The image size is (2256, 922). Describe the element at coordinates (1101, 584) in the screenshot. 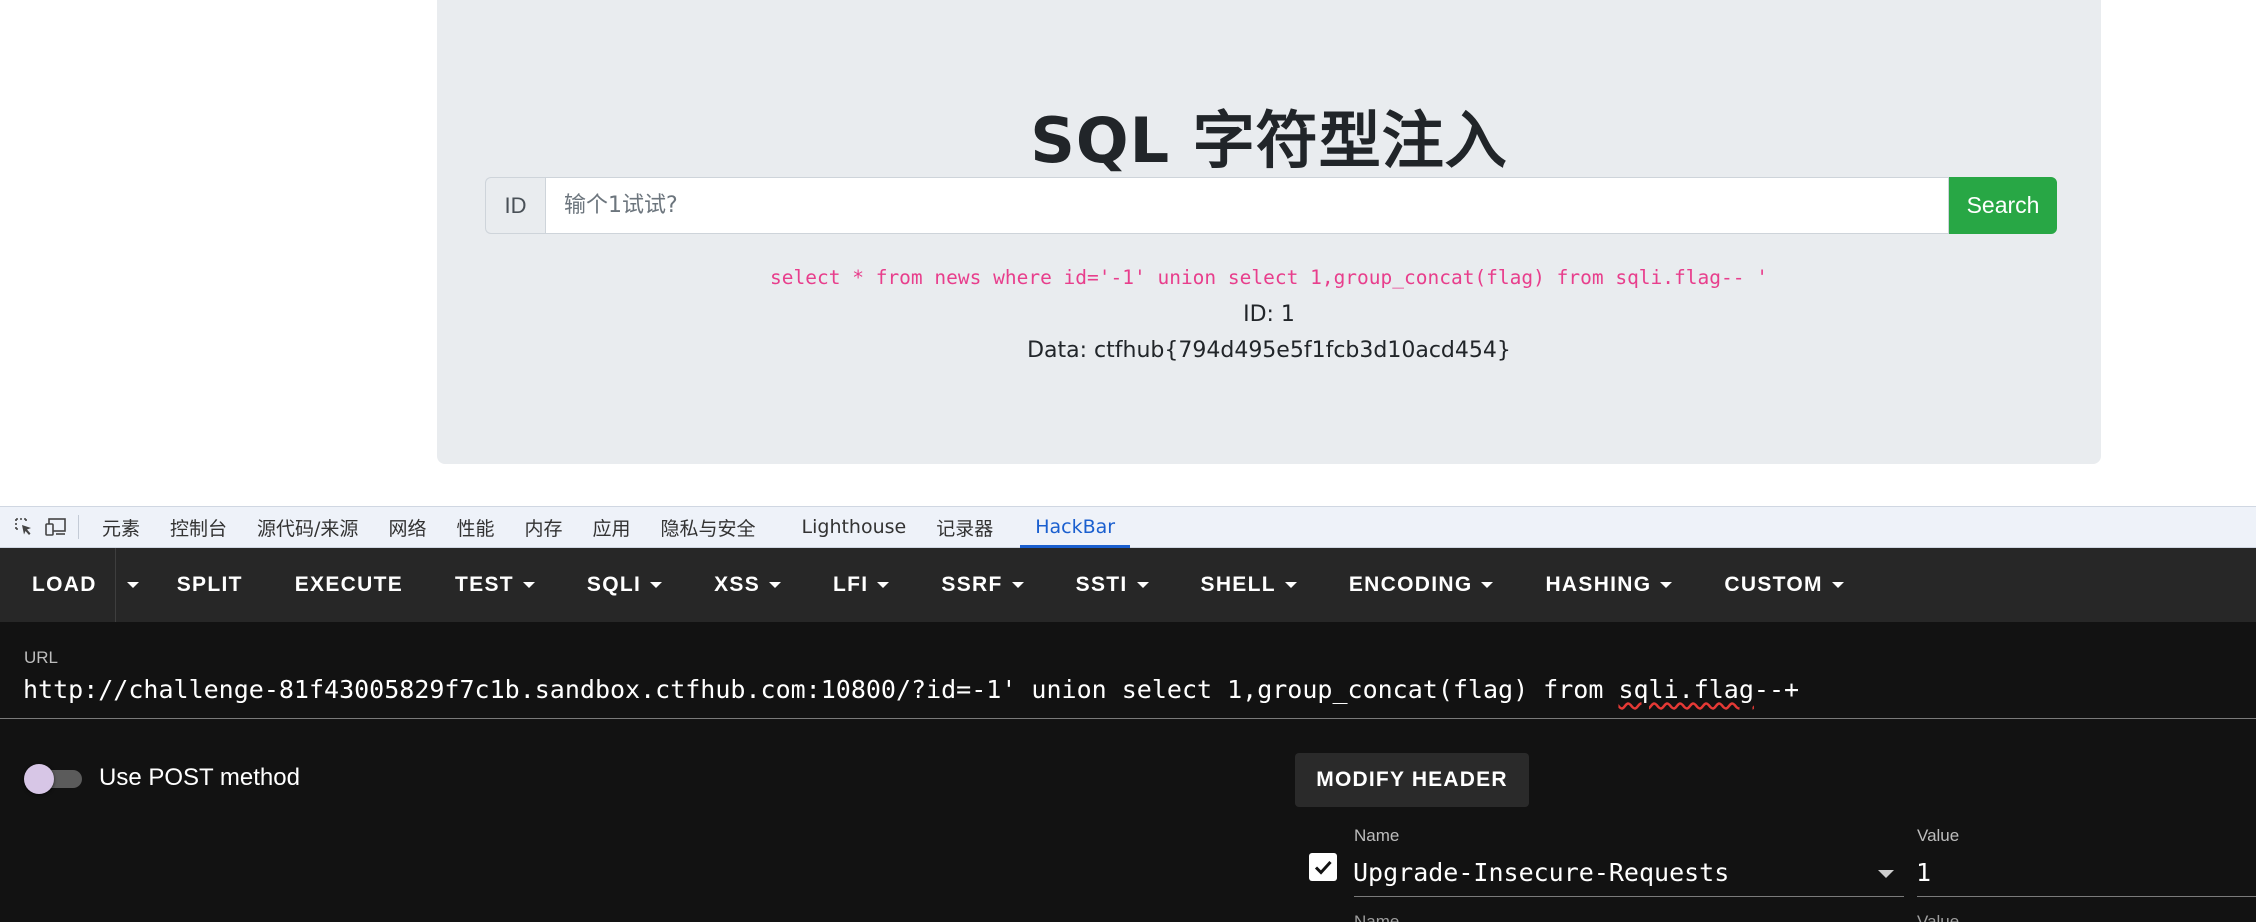

I see `ssti-menu-label: SSTI` at that location.